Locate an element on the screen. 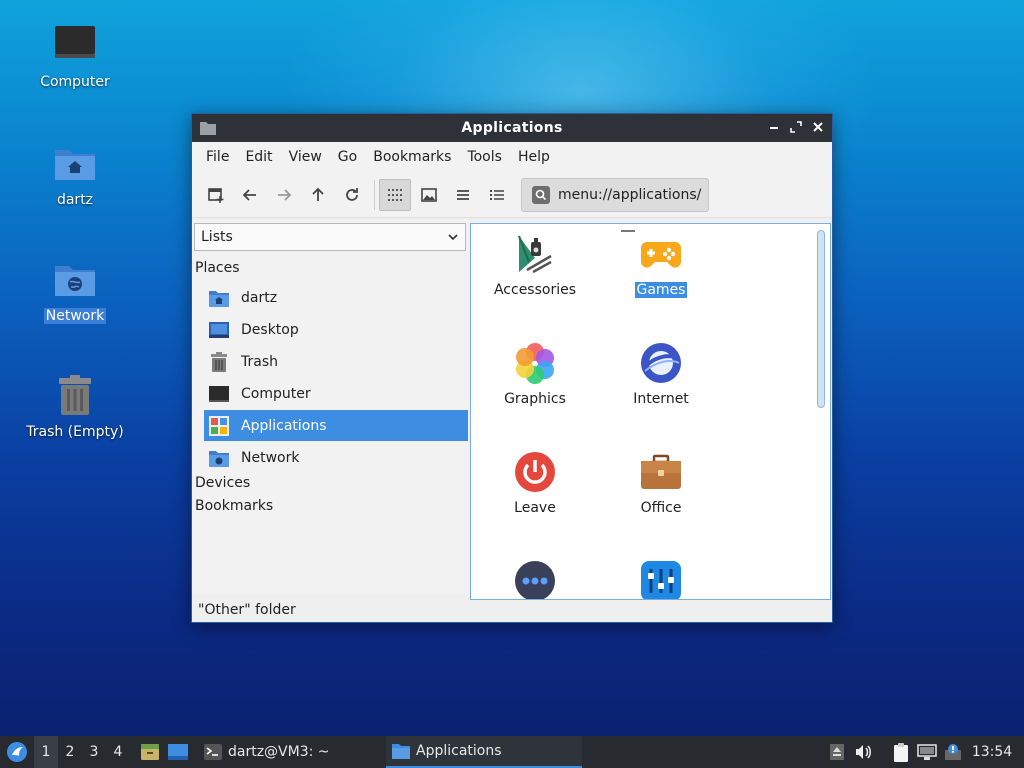 This screenshot has height=768, width=1024. menu-bookmarks: Bookmarks is located at coordinates (412, 157).